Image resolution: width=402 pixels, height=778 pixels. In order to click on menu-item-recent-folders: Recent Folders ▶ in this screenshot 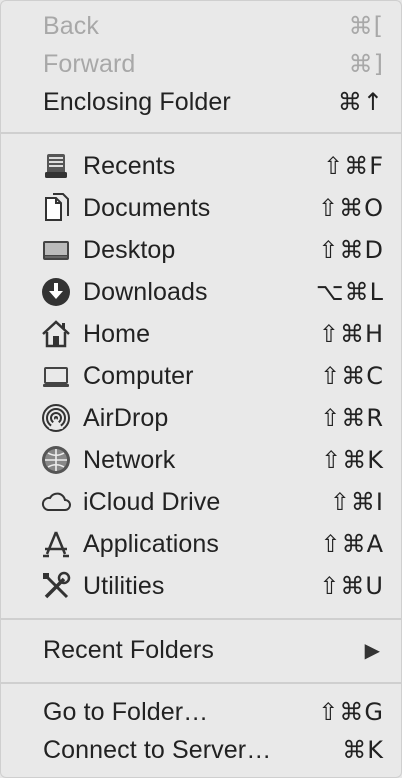, I will do `click(201, 650)`.